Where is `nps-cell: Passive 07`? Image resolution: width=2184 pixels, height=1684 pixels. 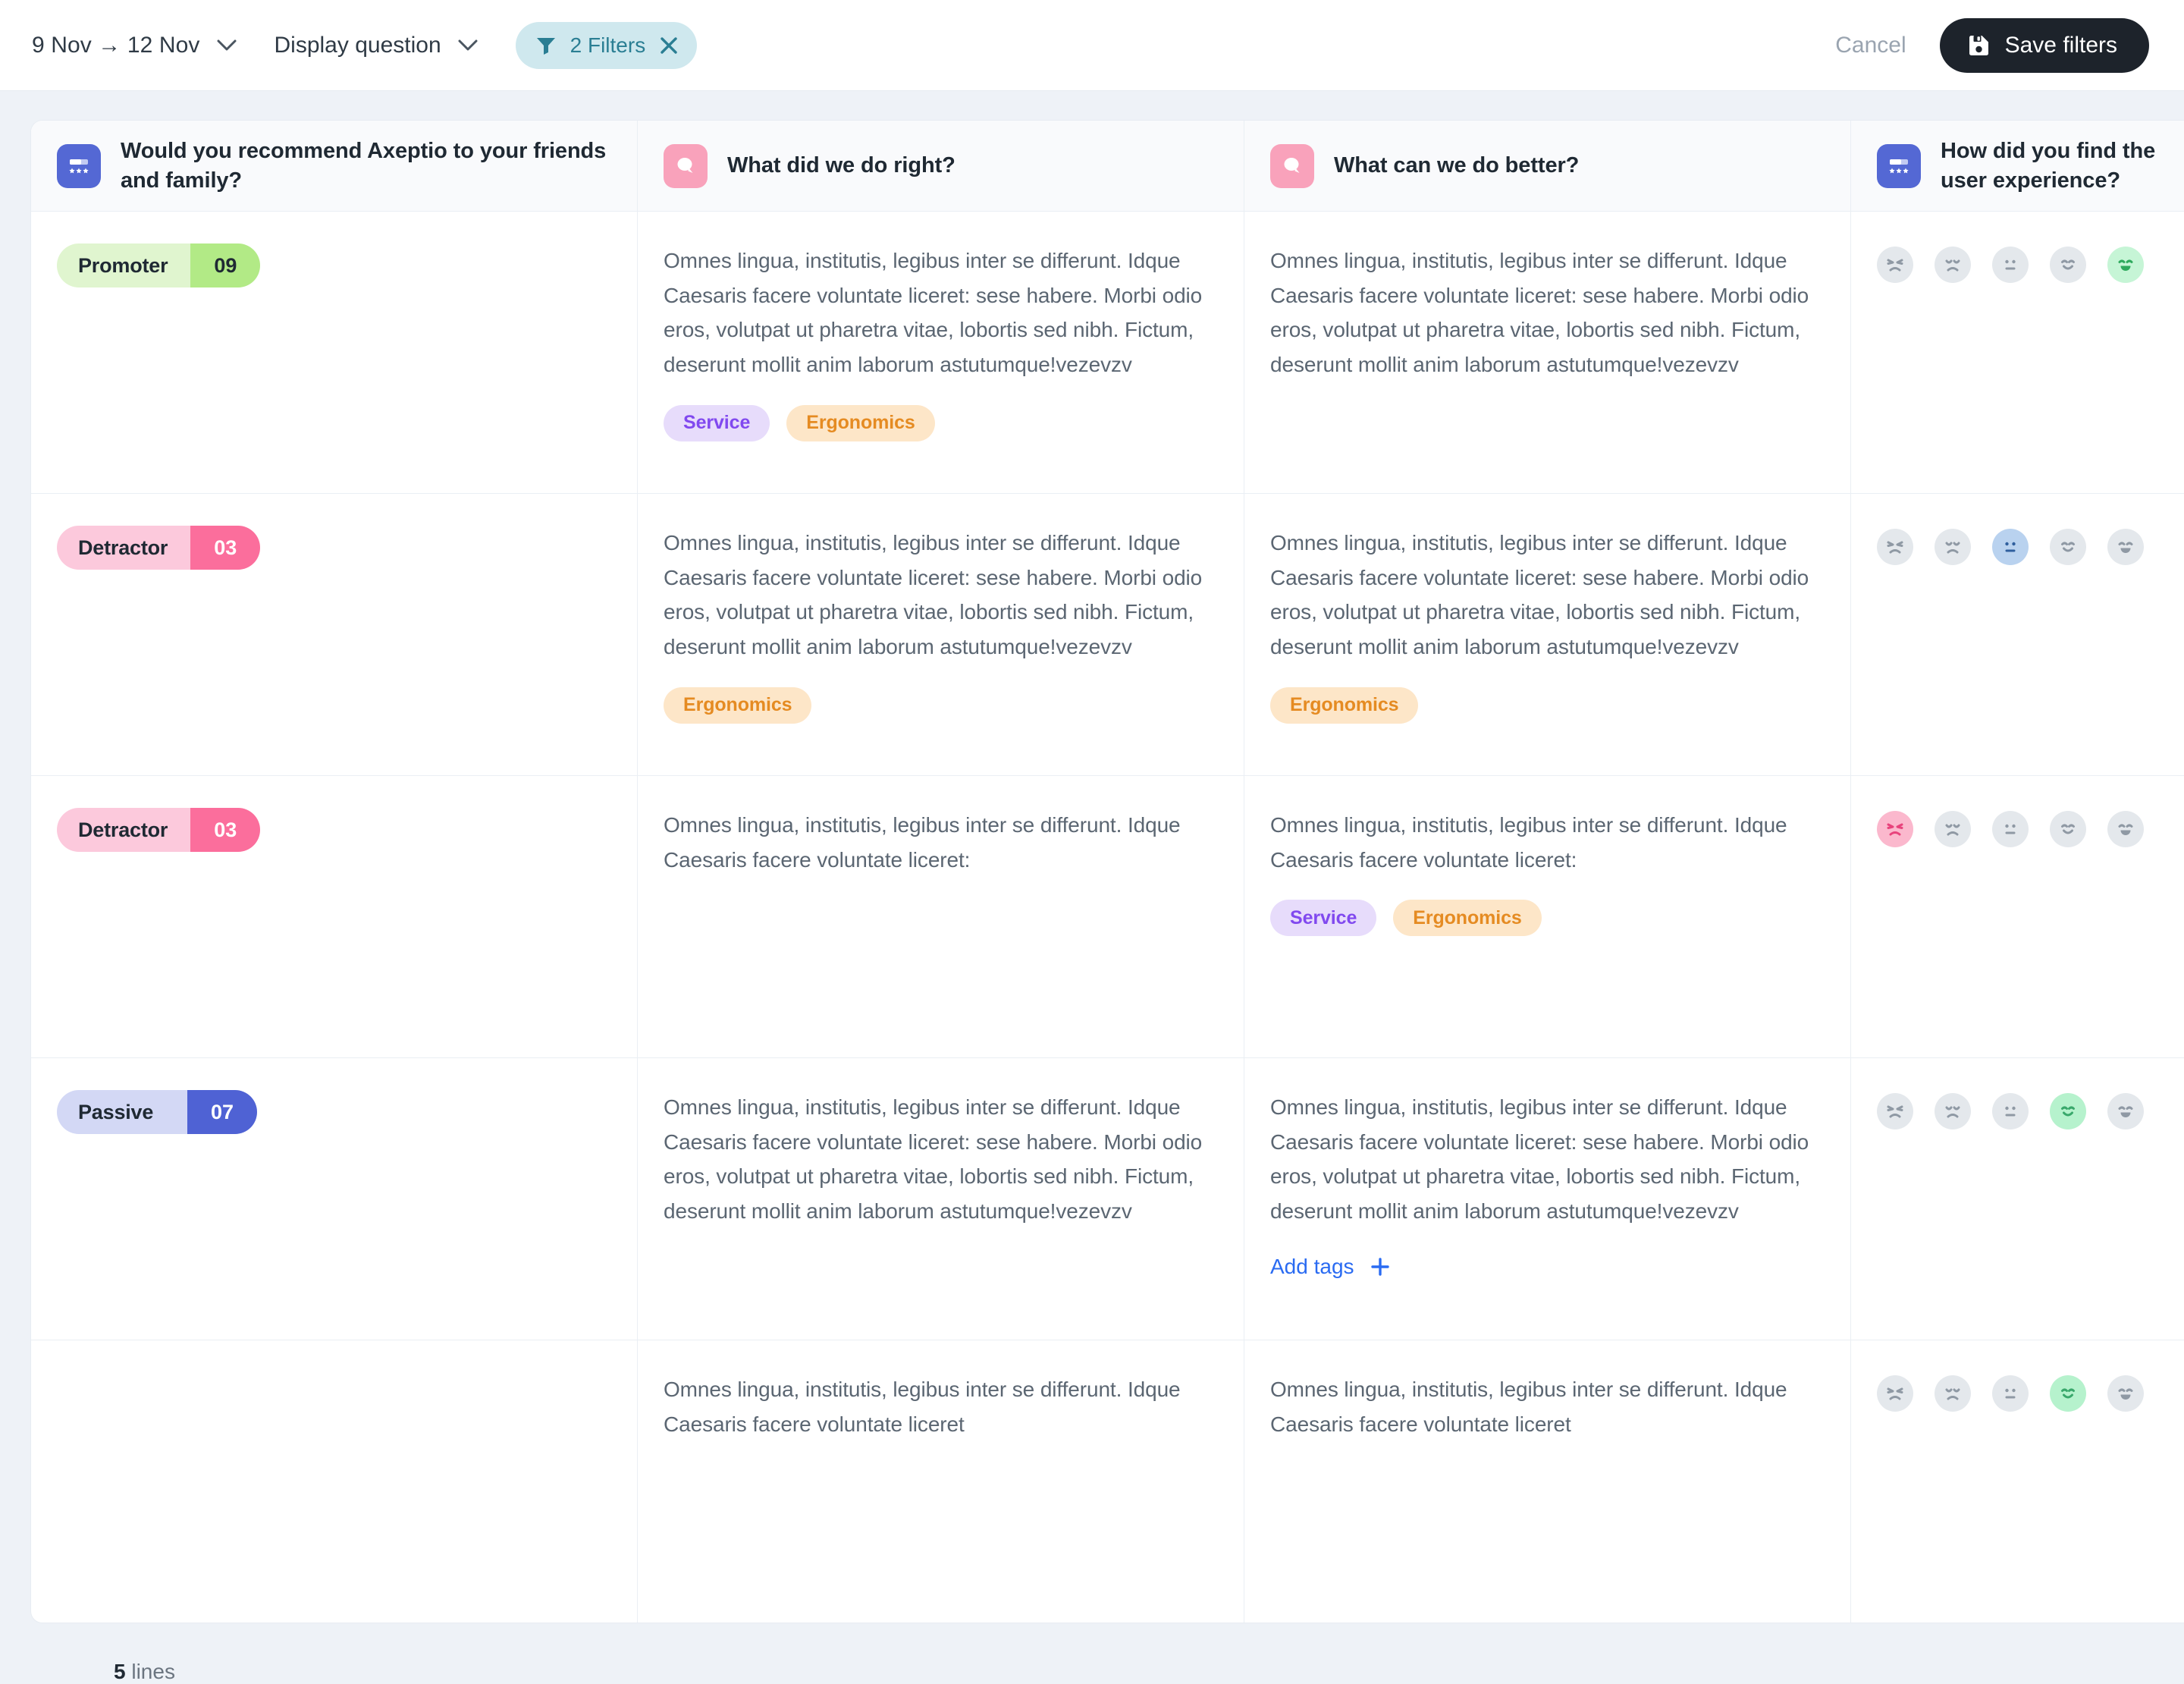 nps-cell: Passive 07 is located at coordinates (334, 1199).